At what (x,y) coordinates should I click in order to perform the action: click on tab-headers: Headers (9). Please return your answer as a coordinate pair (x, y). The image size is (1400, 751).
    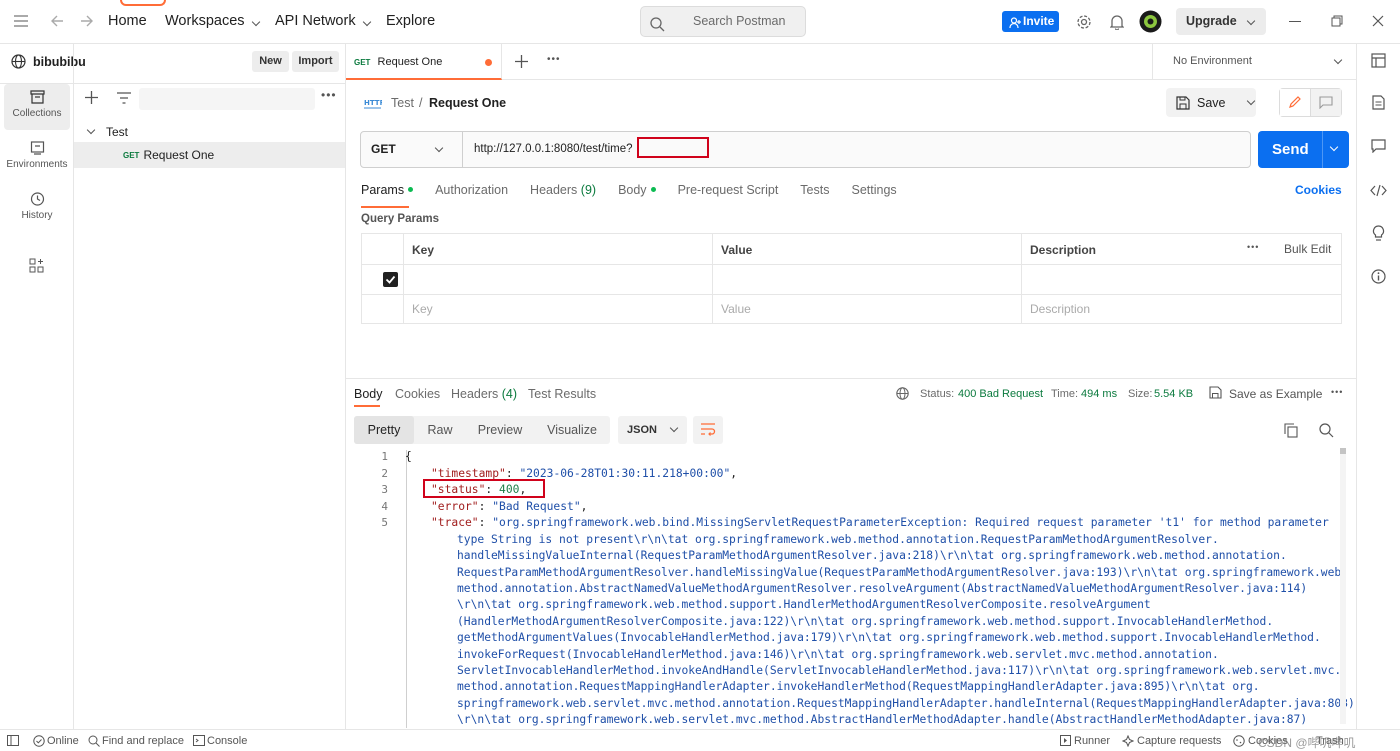
    Looking at the image, I should click on (563, 190).